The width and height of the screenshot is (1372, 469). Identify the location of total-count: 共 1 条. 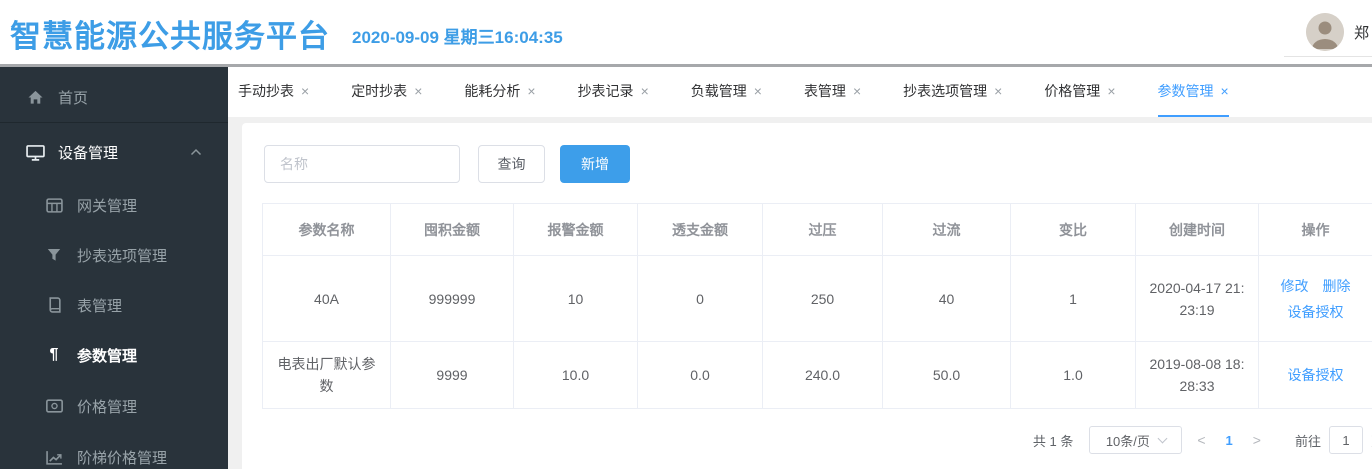
(1053, 441).